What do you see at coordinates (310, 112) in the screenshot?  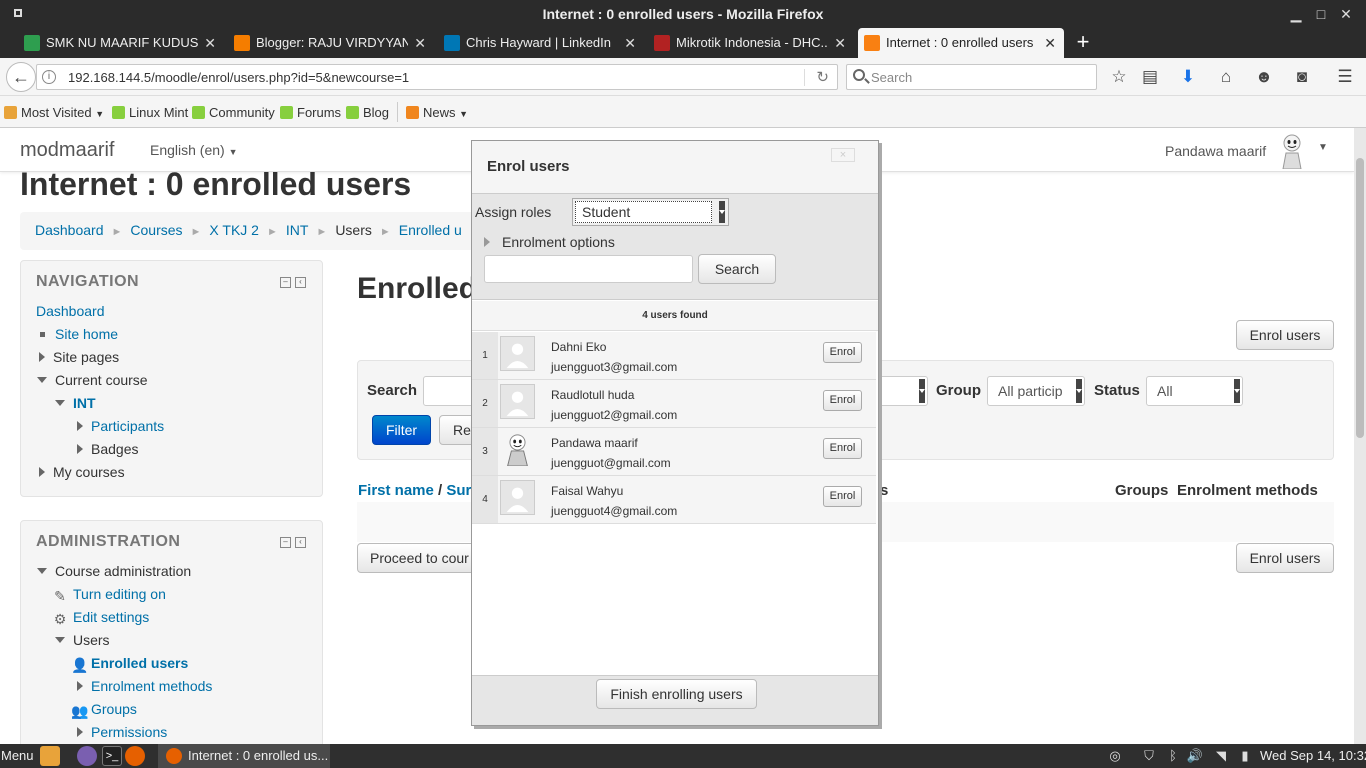 I see `bookmark-forums: Forums` at bounding box center [310, 112].